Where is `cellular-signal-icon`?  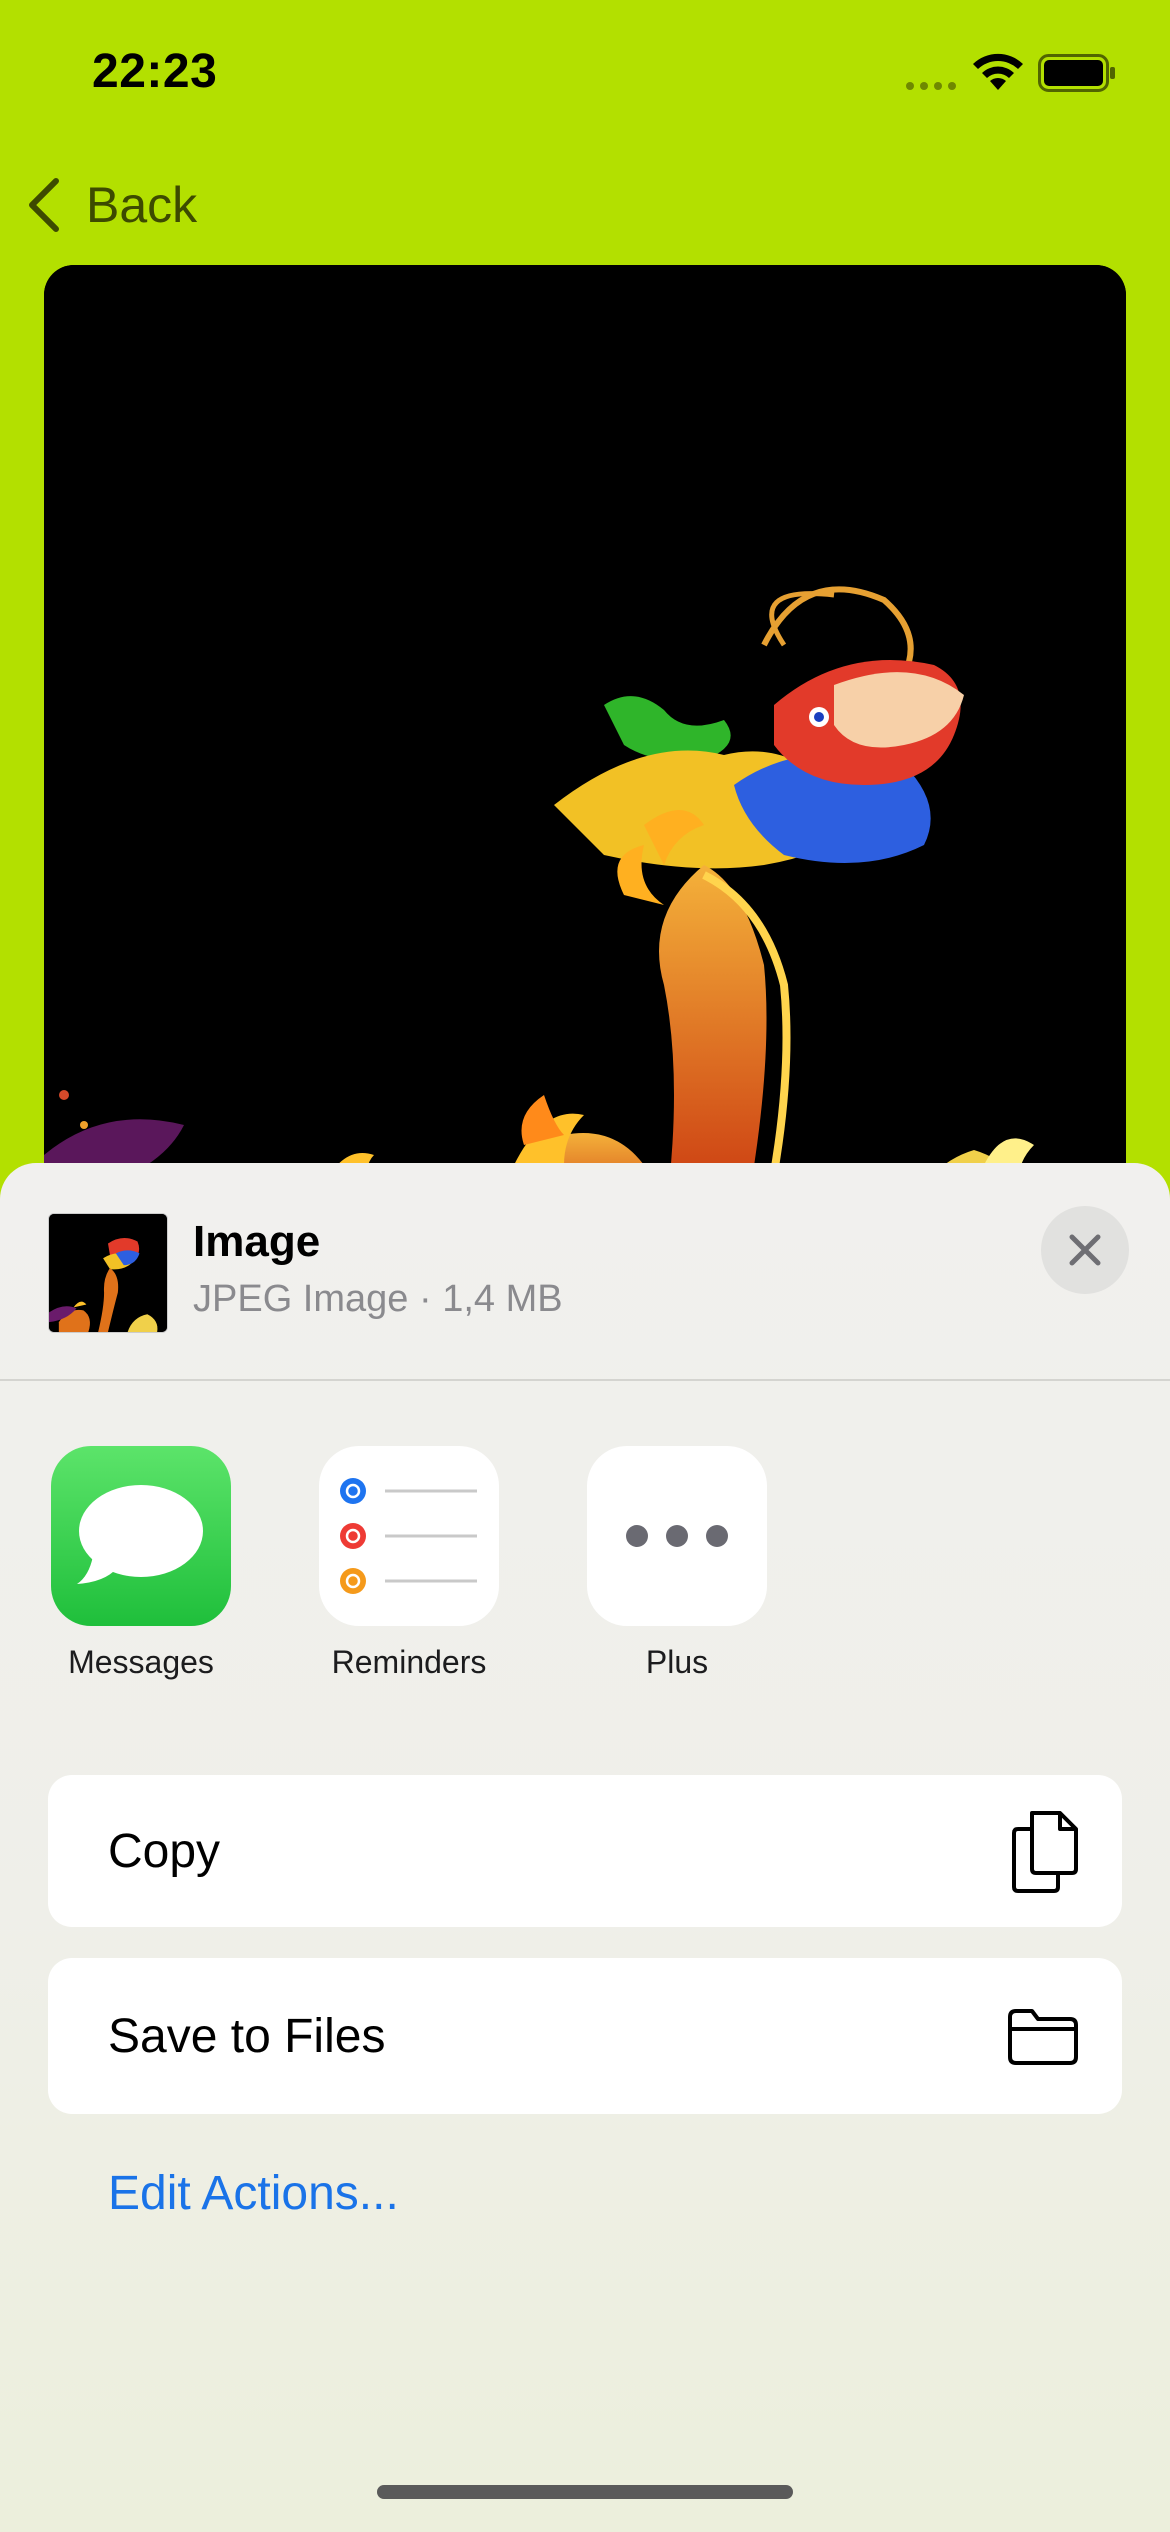 cellular-signal-icon is located at coordinates (931, 86).